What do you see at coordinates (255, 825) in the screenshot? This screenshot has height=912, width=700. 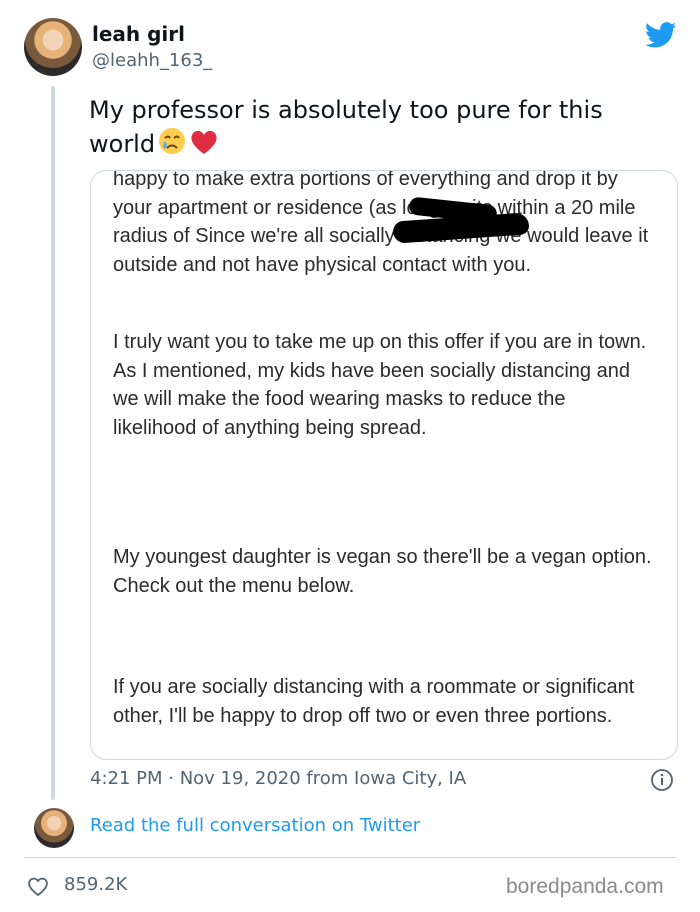 I see `read-conversation-link: Read the full conversation on Twitter` at bounding box center [255, 825].